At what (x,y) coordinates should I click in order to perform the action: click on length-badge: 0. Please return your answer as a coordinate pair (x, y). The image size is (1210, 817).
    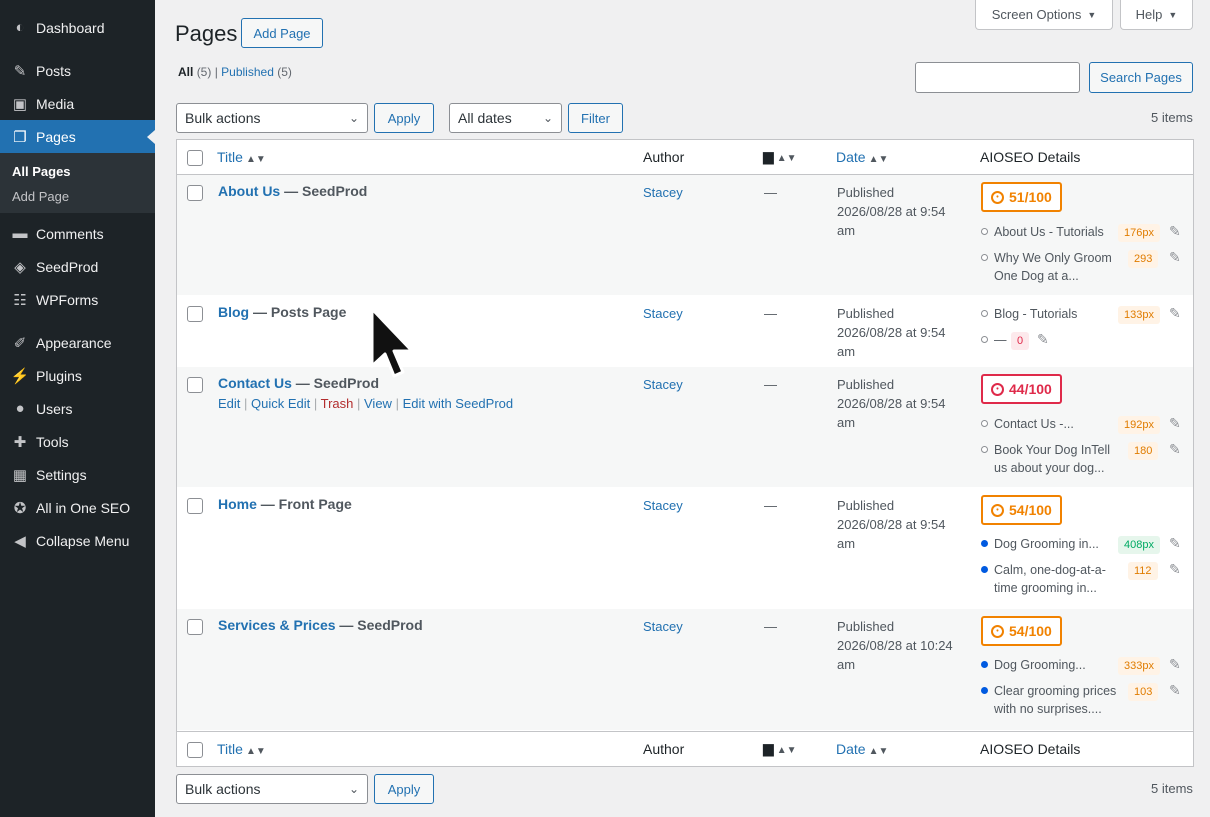
    Looking at the image, I should click on (1020, 341).